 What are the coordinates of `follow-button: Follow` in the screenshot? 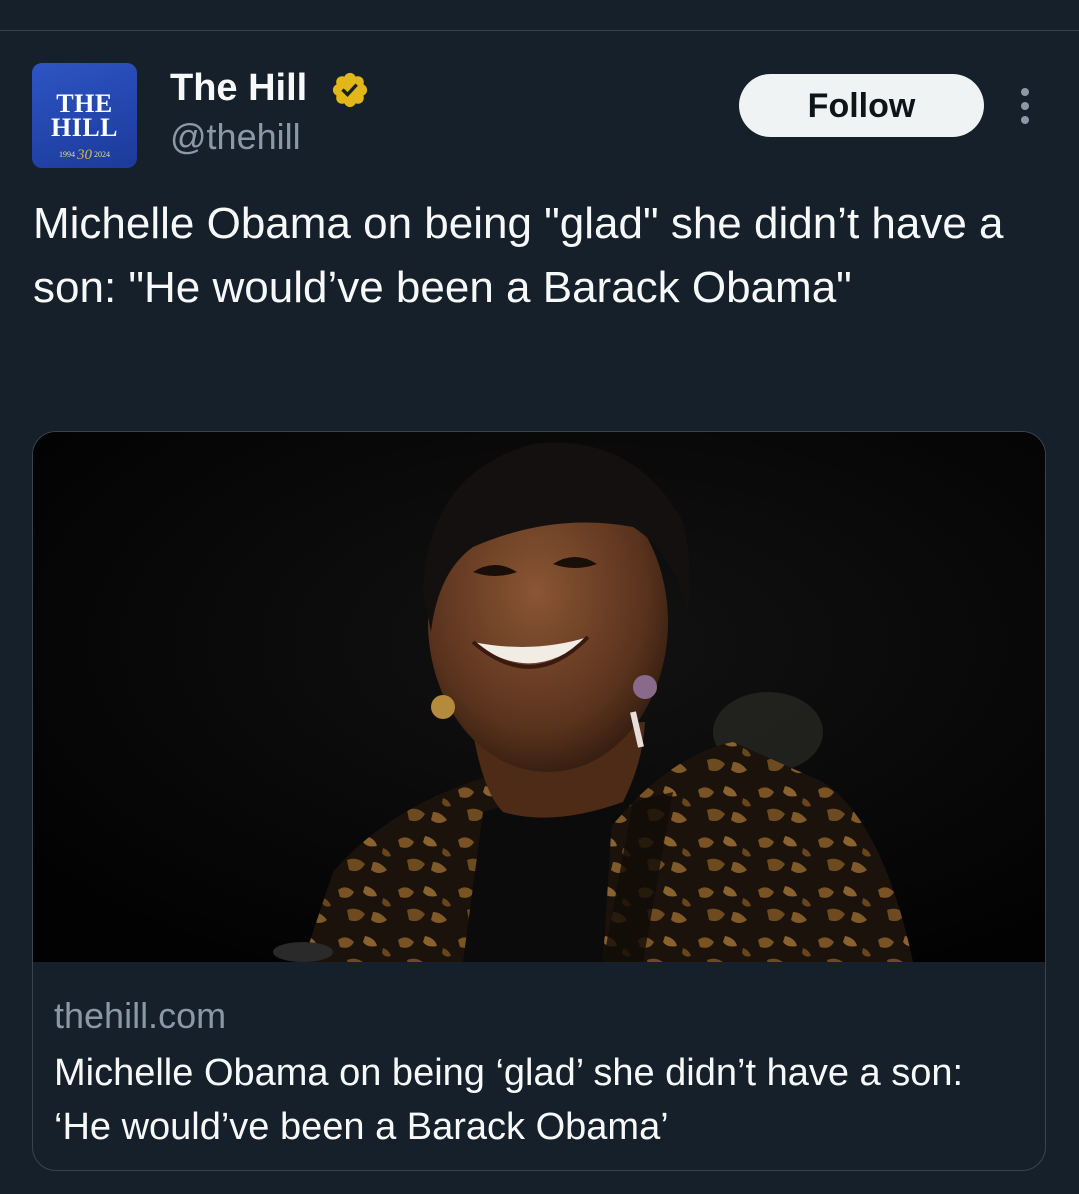 It's located at (861, 105).